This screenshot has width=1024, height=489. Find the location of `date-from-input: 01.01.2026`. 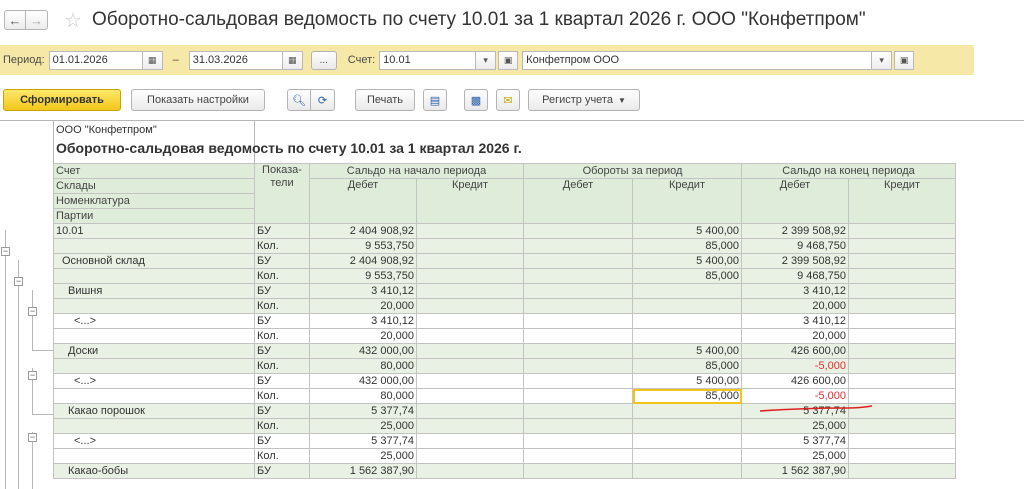

date-from-input: 01.01.2026 is located at coordinates (95, 60).